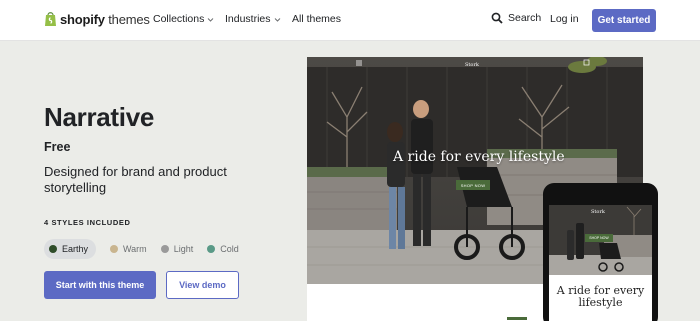  What do you see at coordinates (183, 249) in the screenshot?
I see `style-label: Light` at bounding box center [183, 249].